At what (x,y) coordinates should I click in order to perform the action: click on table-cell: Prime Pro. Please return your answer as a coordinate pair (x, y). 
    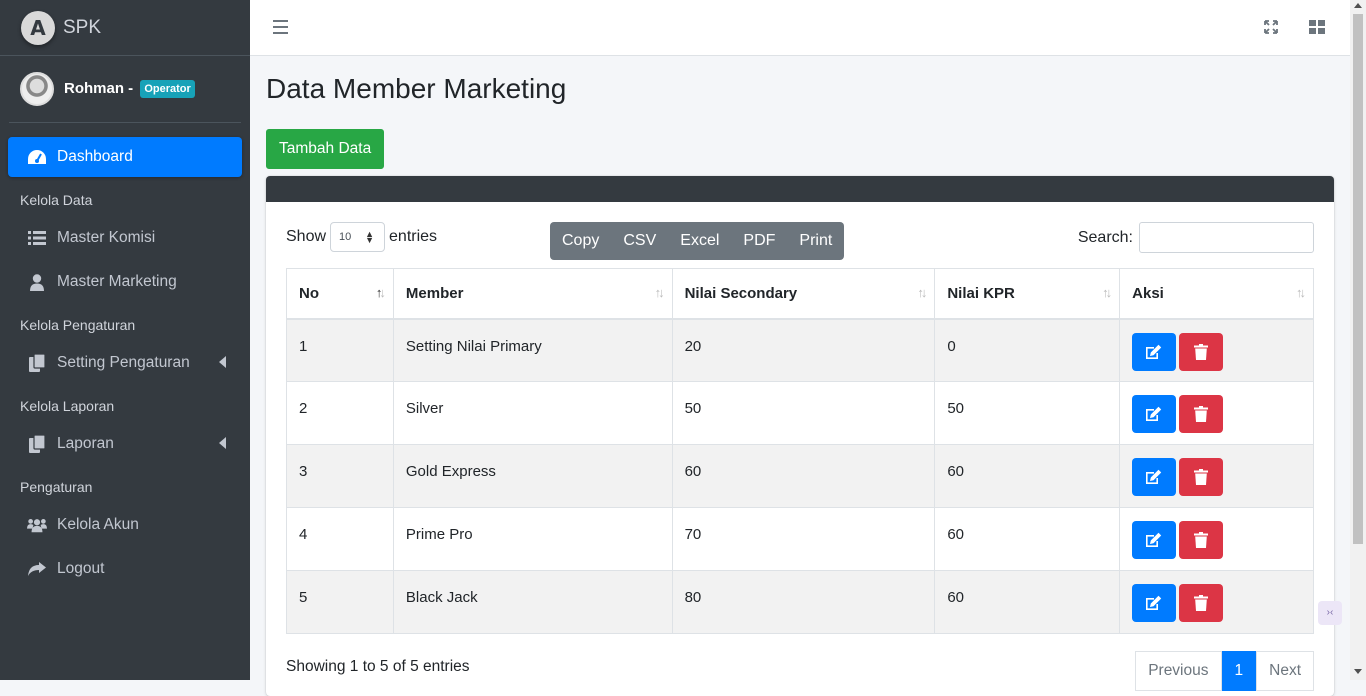
    Looking at the image, I should click on (532, 539).